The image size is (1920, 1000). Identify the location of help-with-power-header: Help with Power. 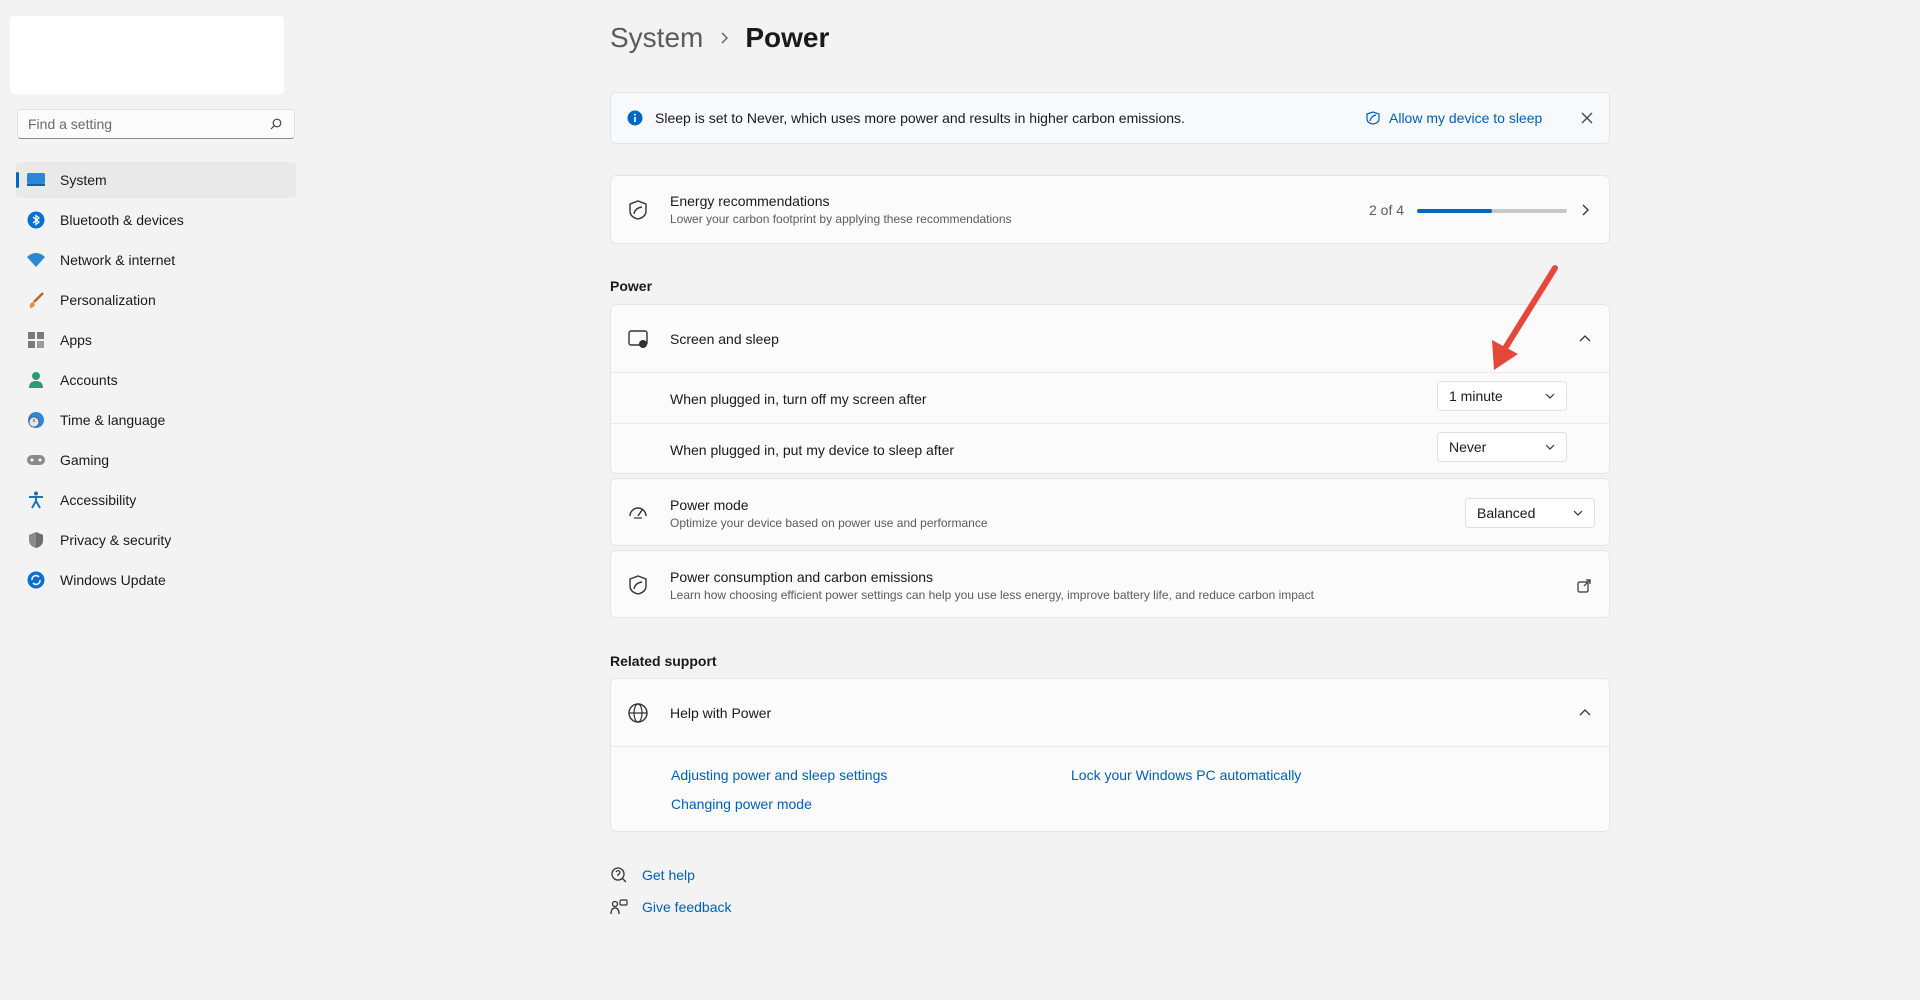
(1110, 712).